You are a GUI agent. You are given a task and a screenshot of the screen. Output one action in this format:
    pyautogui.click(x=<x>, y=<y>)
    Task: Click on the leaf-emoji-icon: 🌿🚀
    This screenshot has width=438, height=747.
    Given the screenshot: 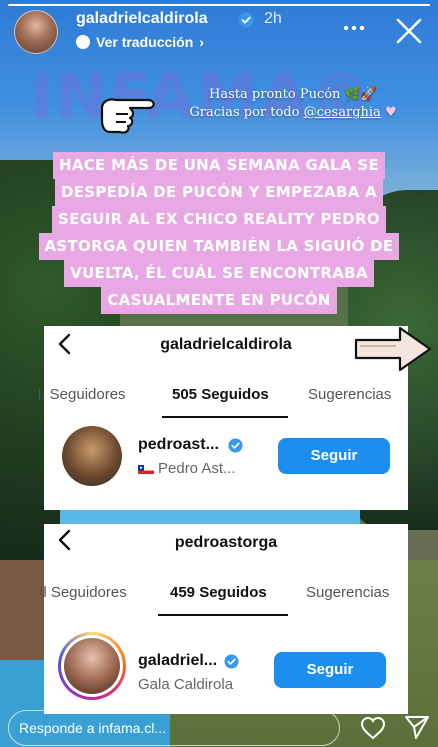 What is the action you would take?
    pyautogui.click(x=360, y=94)
    